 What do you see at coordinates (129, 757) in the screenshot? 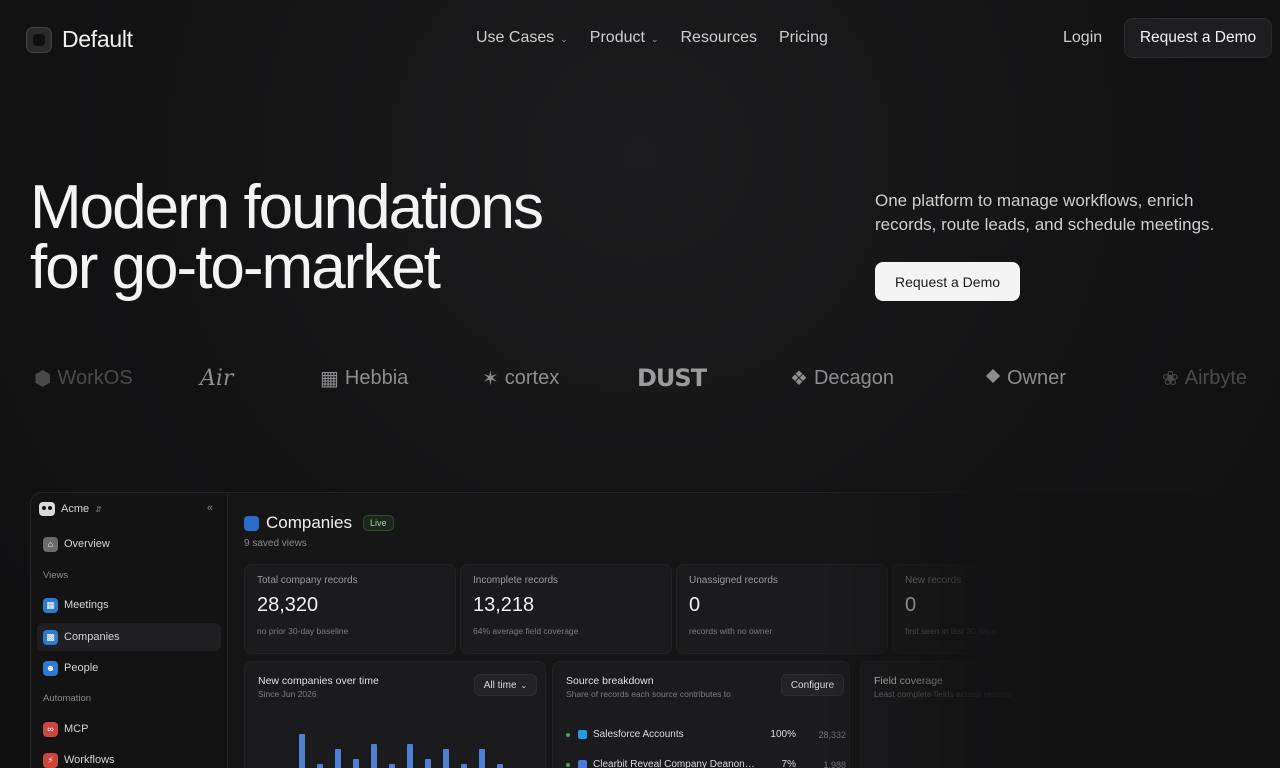
I see `sidebar-item-workflows: ⚡ Workflows` at bounding box center [129, 757].